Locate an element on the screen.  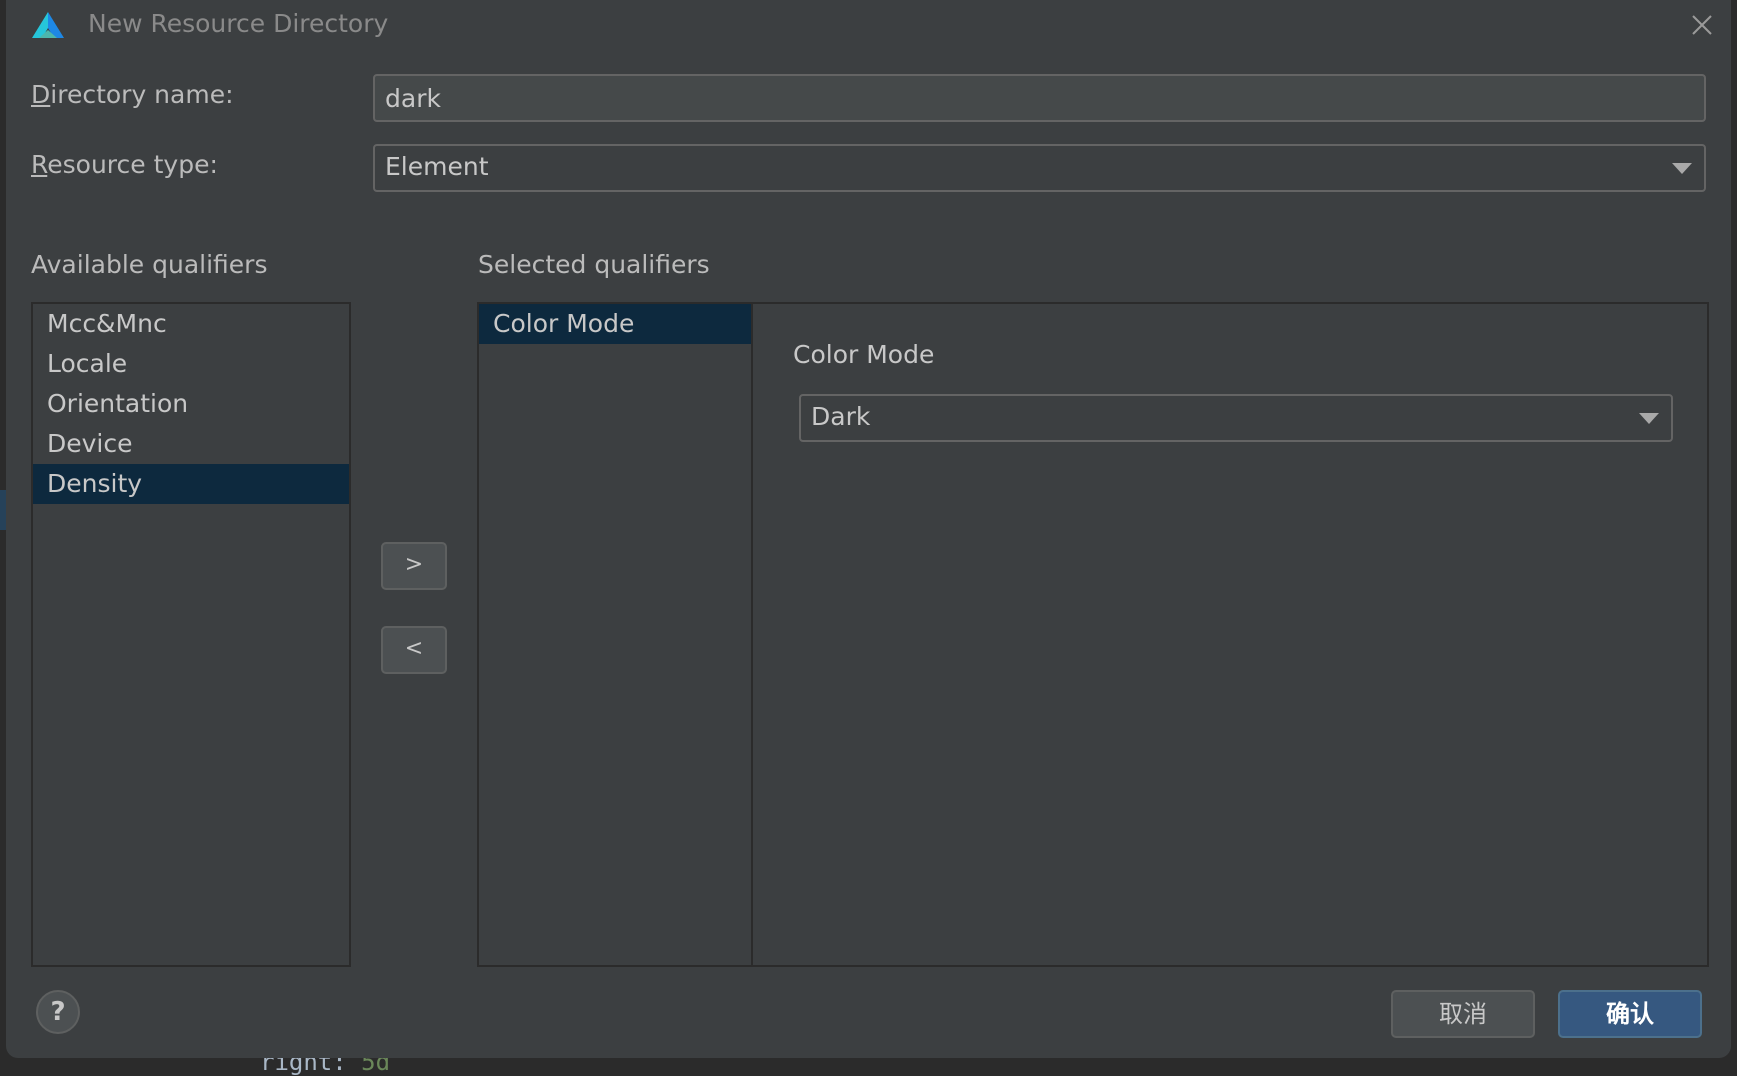
available-qualifiers-label: Available qualifiers is located at coordinates (149, 264).